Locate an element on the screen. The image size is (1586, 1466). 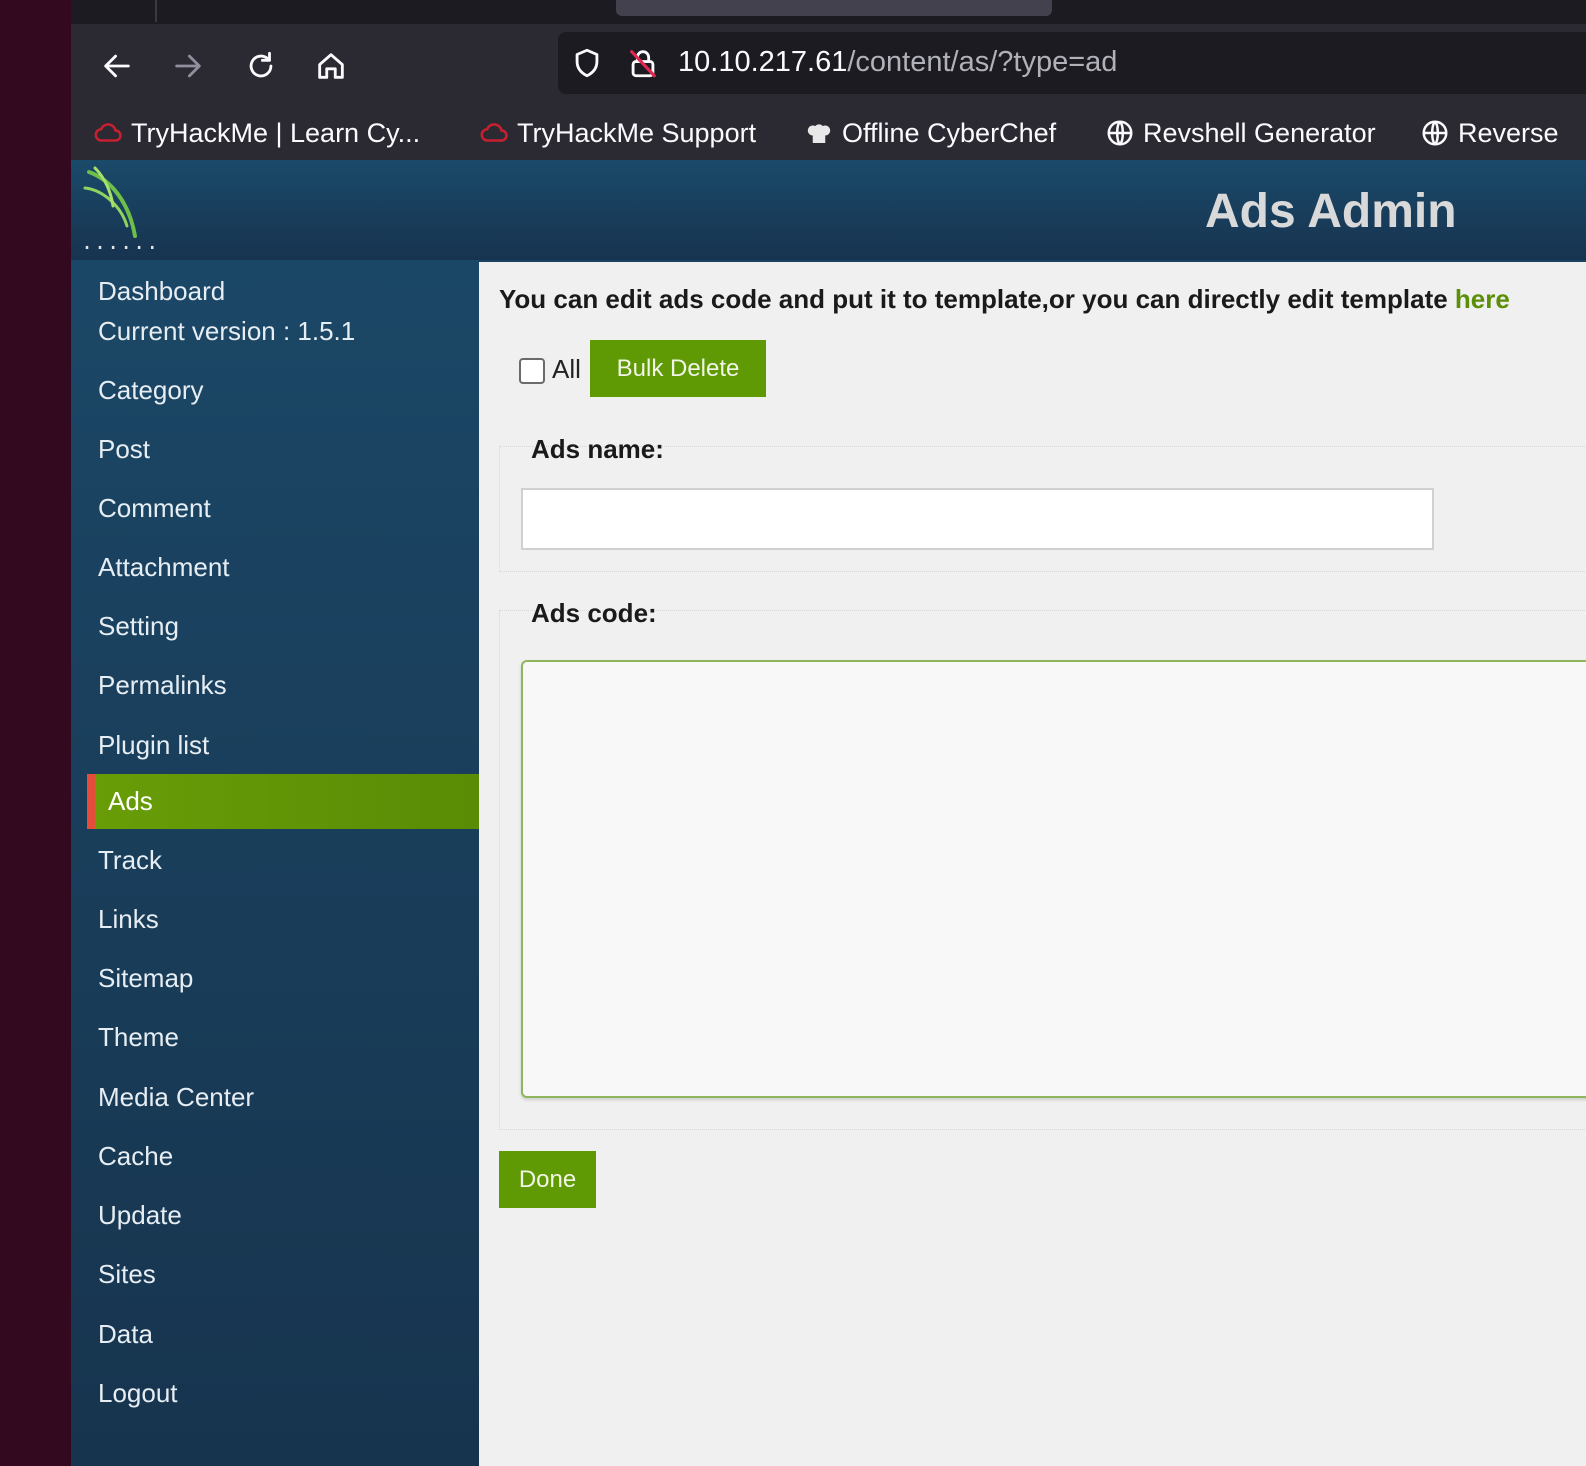
leaf-logo-icon is located at coordinates (110, 202).